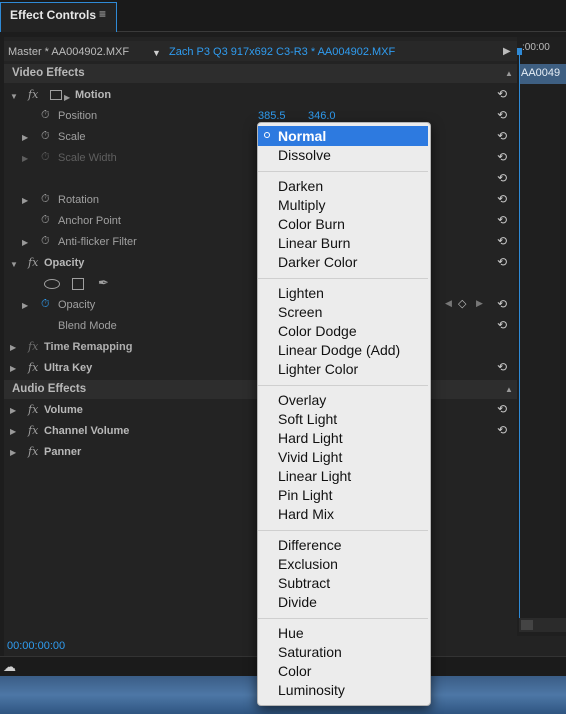 This screenshot has height=714, width=566. Describe the element at coordinates (341, 31) in the screenshot. I see `tab-divider` at that location.